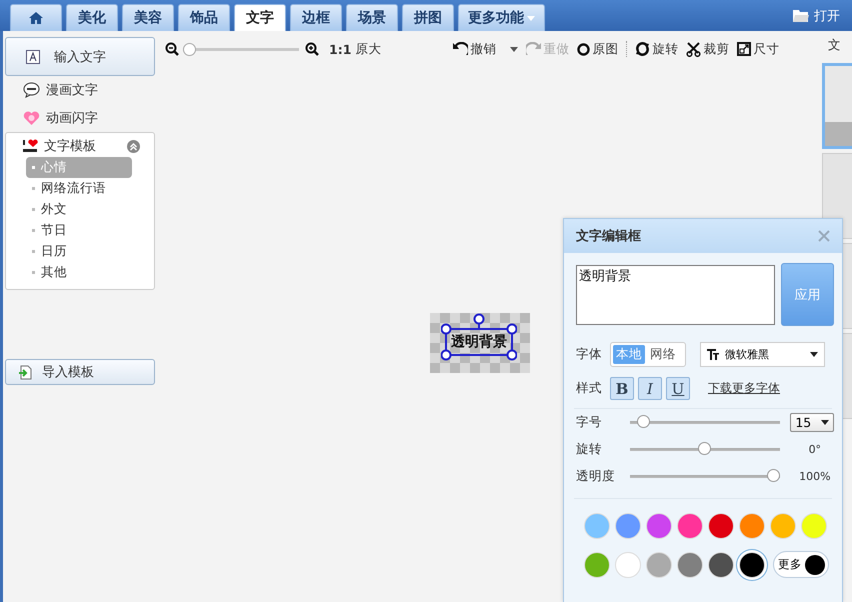 The width and height of the screenshot is (852, 602). What do you see at coordinates (148, 17) in the screenshot?
I see `tab: 美容` at bounding box center [148, 17].